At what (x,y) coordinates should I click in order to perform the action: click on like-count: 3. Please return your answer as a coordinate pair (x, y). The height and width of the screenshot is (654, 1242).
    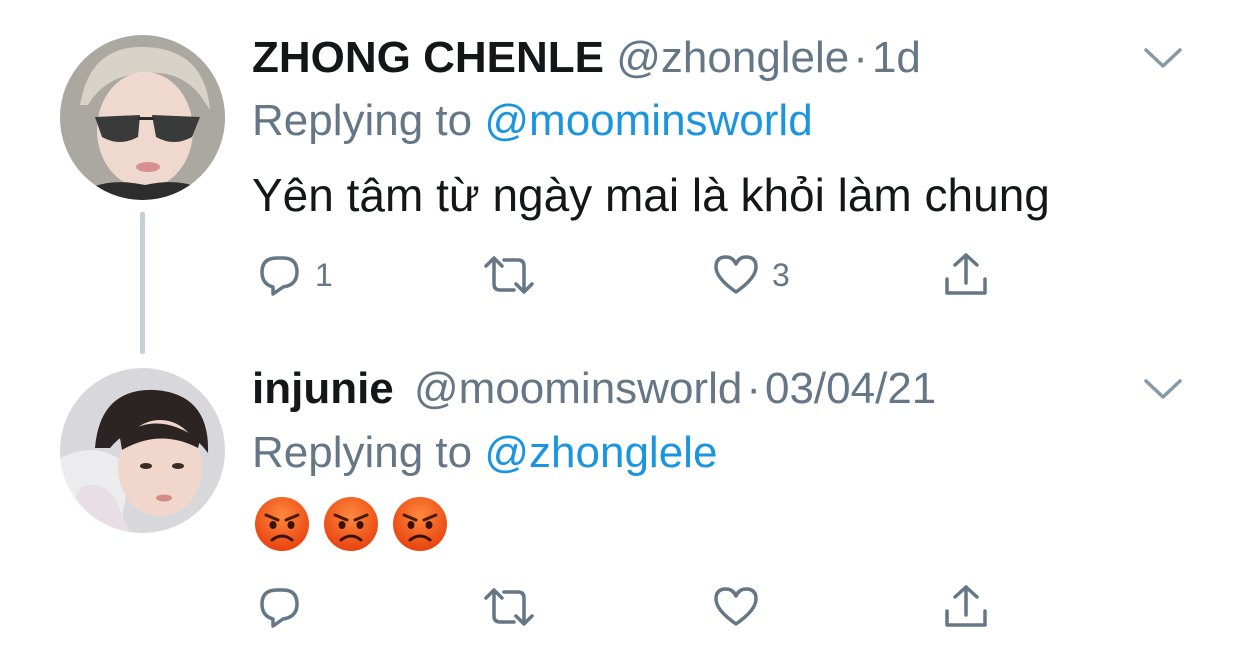
    Looking at the image, I should click on (781, 275).